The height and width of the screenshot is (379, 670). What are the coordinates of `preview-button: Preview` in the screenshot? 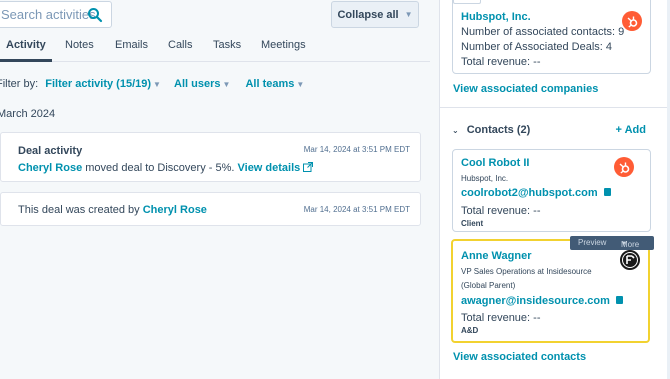 It's located at (592, 242).